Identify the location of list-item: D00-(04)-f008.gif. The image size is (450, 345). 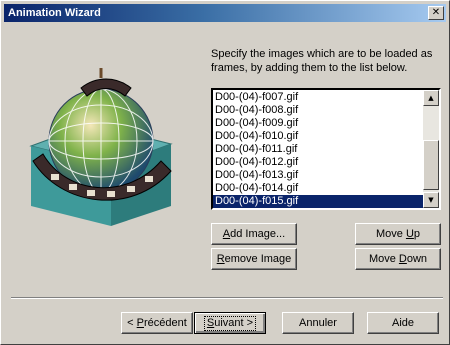
(318, 110).